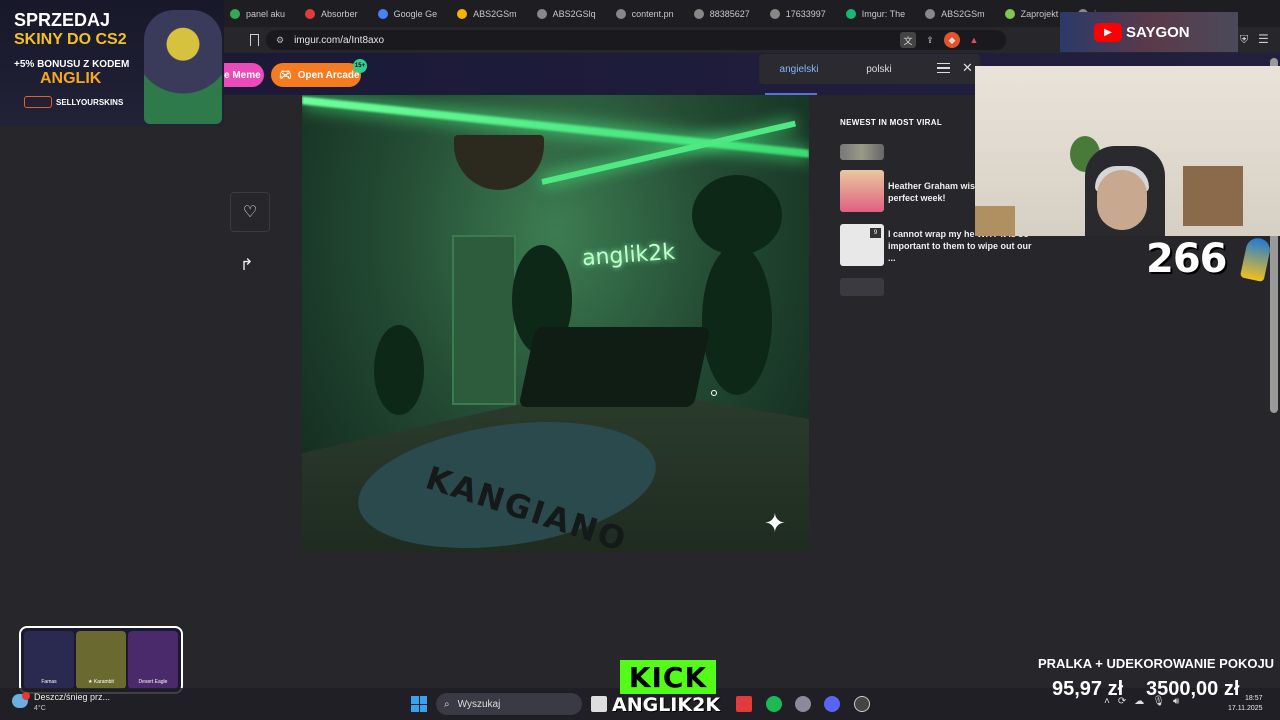 The width and height of the screenshot is (1280, 720). I want to click on tab-label: Absorber, so click(339, 13).